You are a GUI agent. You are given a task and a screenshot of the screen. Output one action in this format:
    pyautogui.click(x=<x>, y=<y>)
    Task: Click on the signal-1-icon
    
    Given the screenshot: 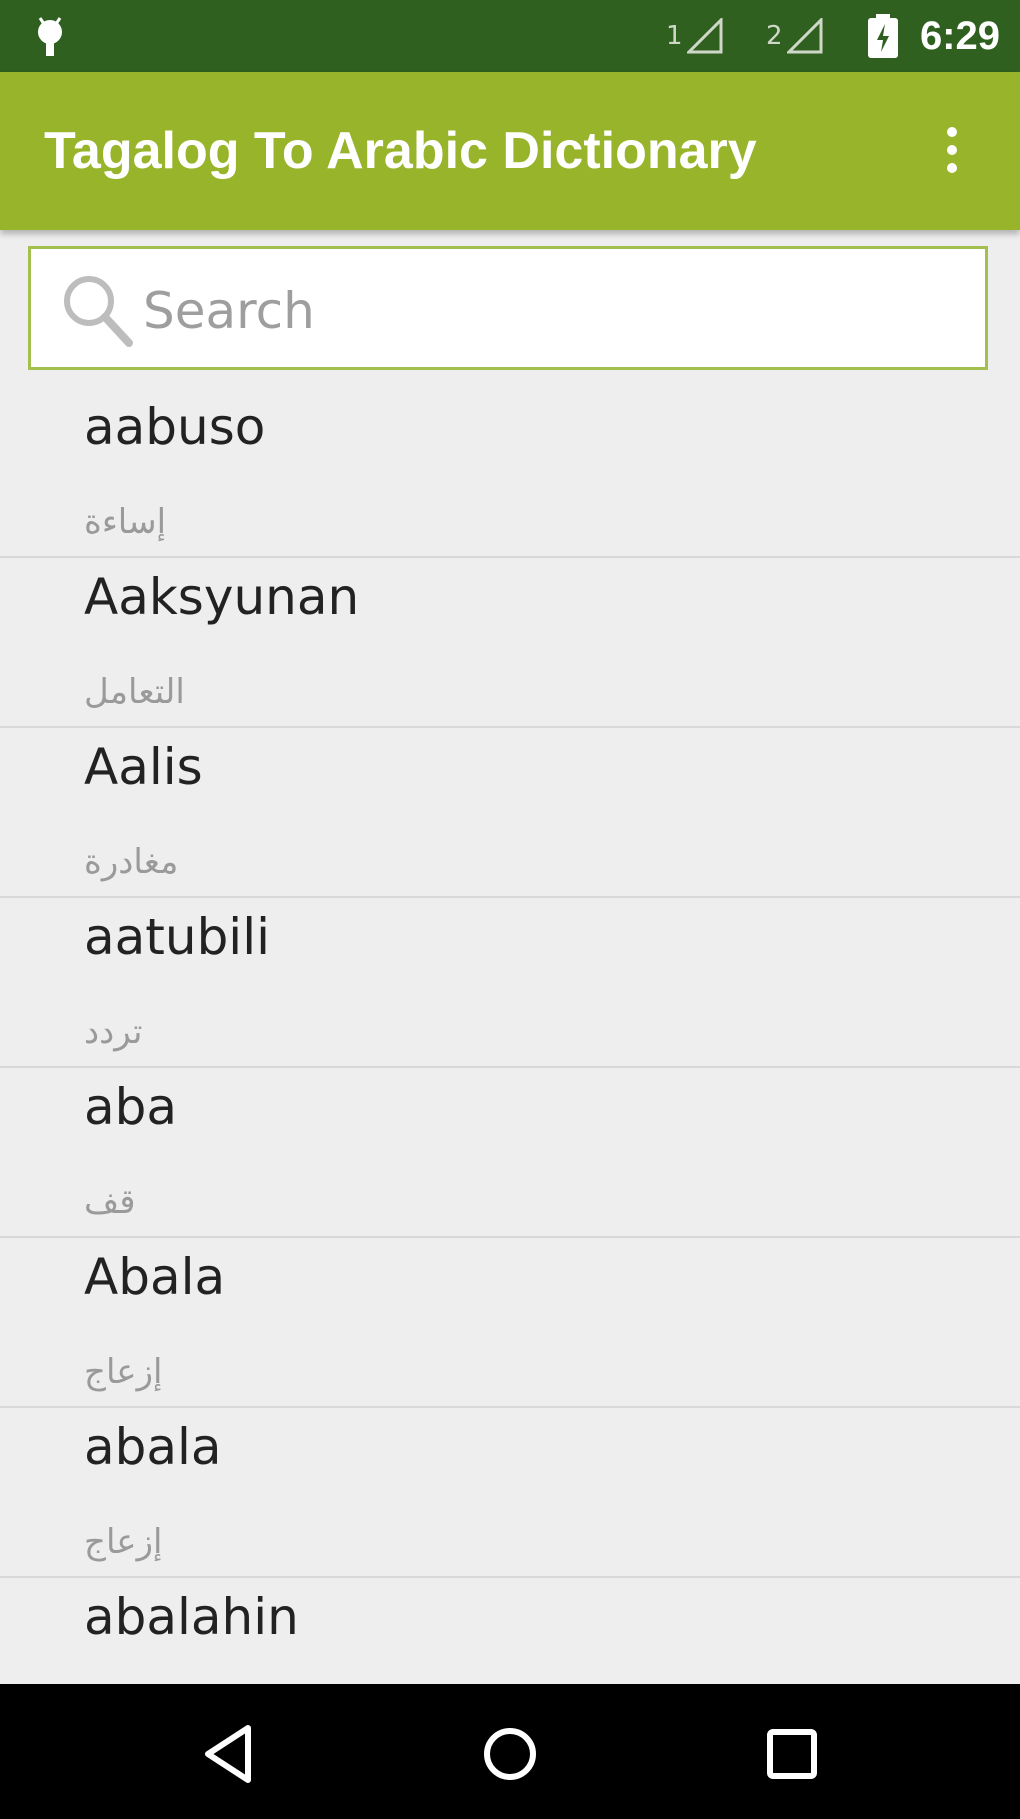 What is the action you would take?
    pyautogui.click(x=704, y=36)
    